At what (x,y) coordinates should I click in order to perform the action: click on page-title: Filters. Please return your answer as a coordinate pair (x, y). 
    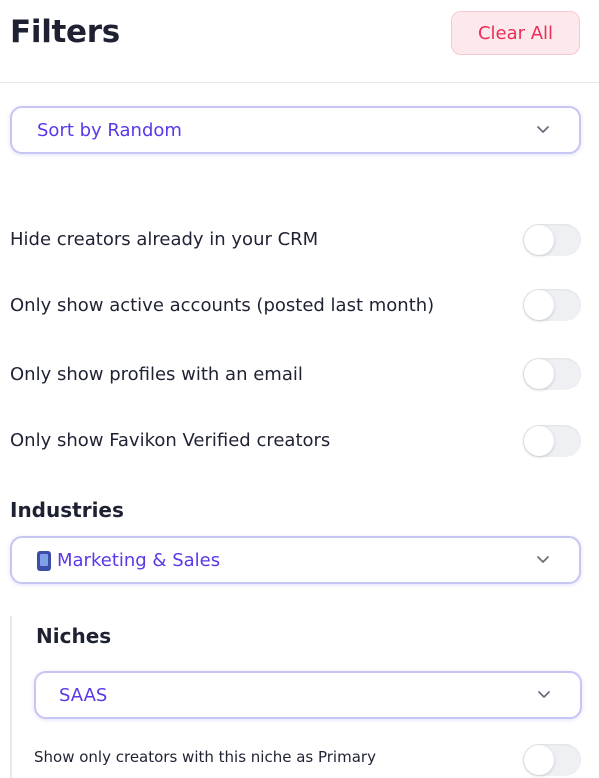
    Looking at the image, I should click on (65, 32).